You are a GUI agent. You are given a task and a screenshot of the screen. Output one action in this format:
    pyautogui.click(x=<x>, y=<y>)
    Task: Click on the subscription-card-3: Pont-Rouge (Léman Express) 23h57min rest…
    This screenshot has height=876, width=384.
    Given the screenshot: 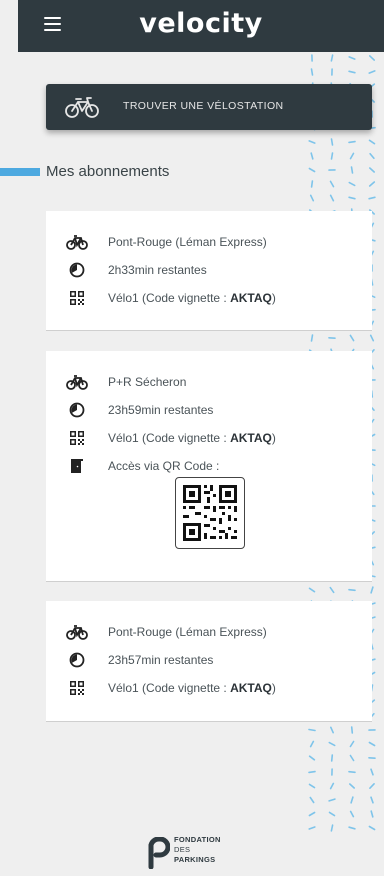 What is the action you would take?
    pyautogui.click(x=209, y=661)
    